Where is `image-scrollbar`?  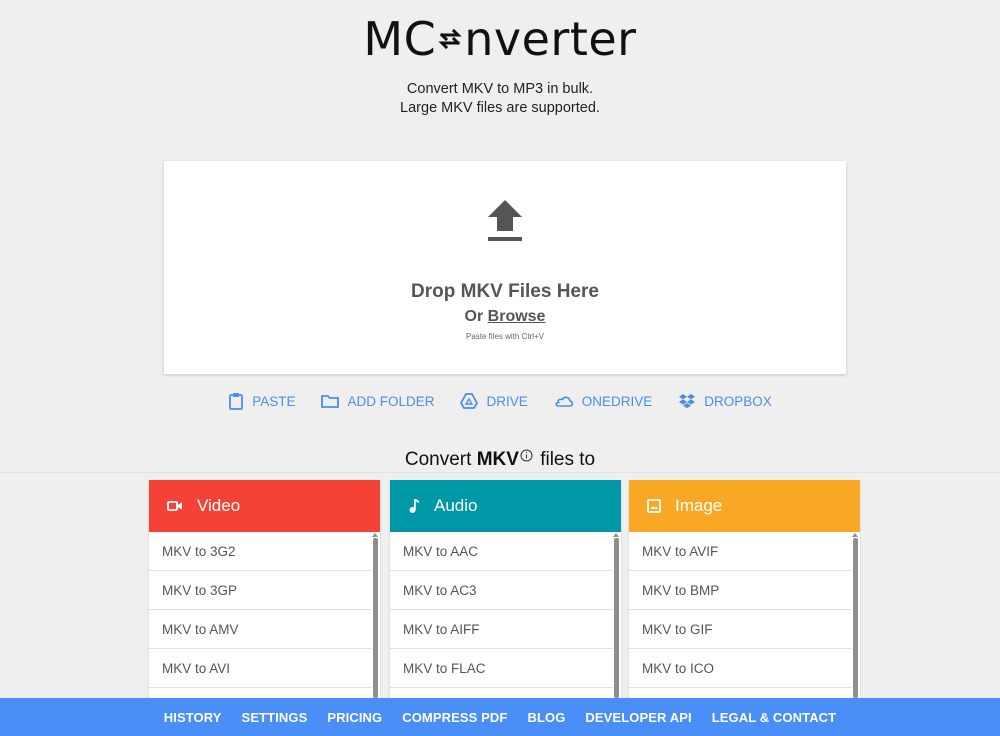 image-scrollbar is located at coordinates (855, 618).